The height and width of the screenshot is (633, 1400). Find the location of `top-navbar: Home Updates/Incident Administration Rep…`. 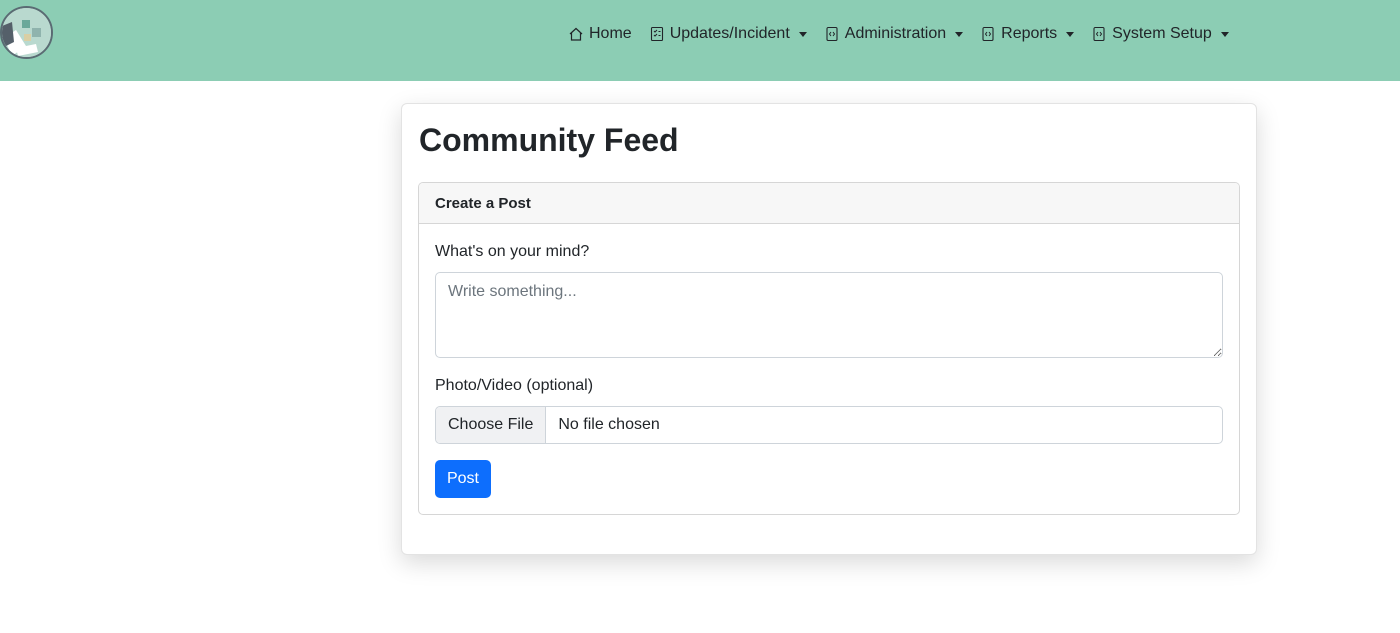

top-navbar: Home Updates/Incident Administration Rep… is located at coordinates (700, 40).